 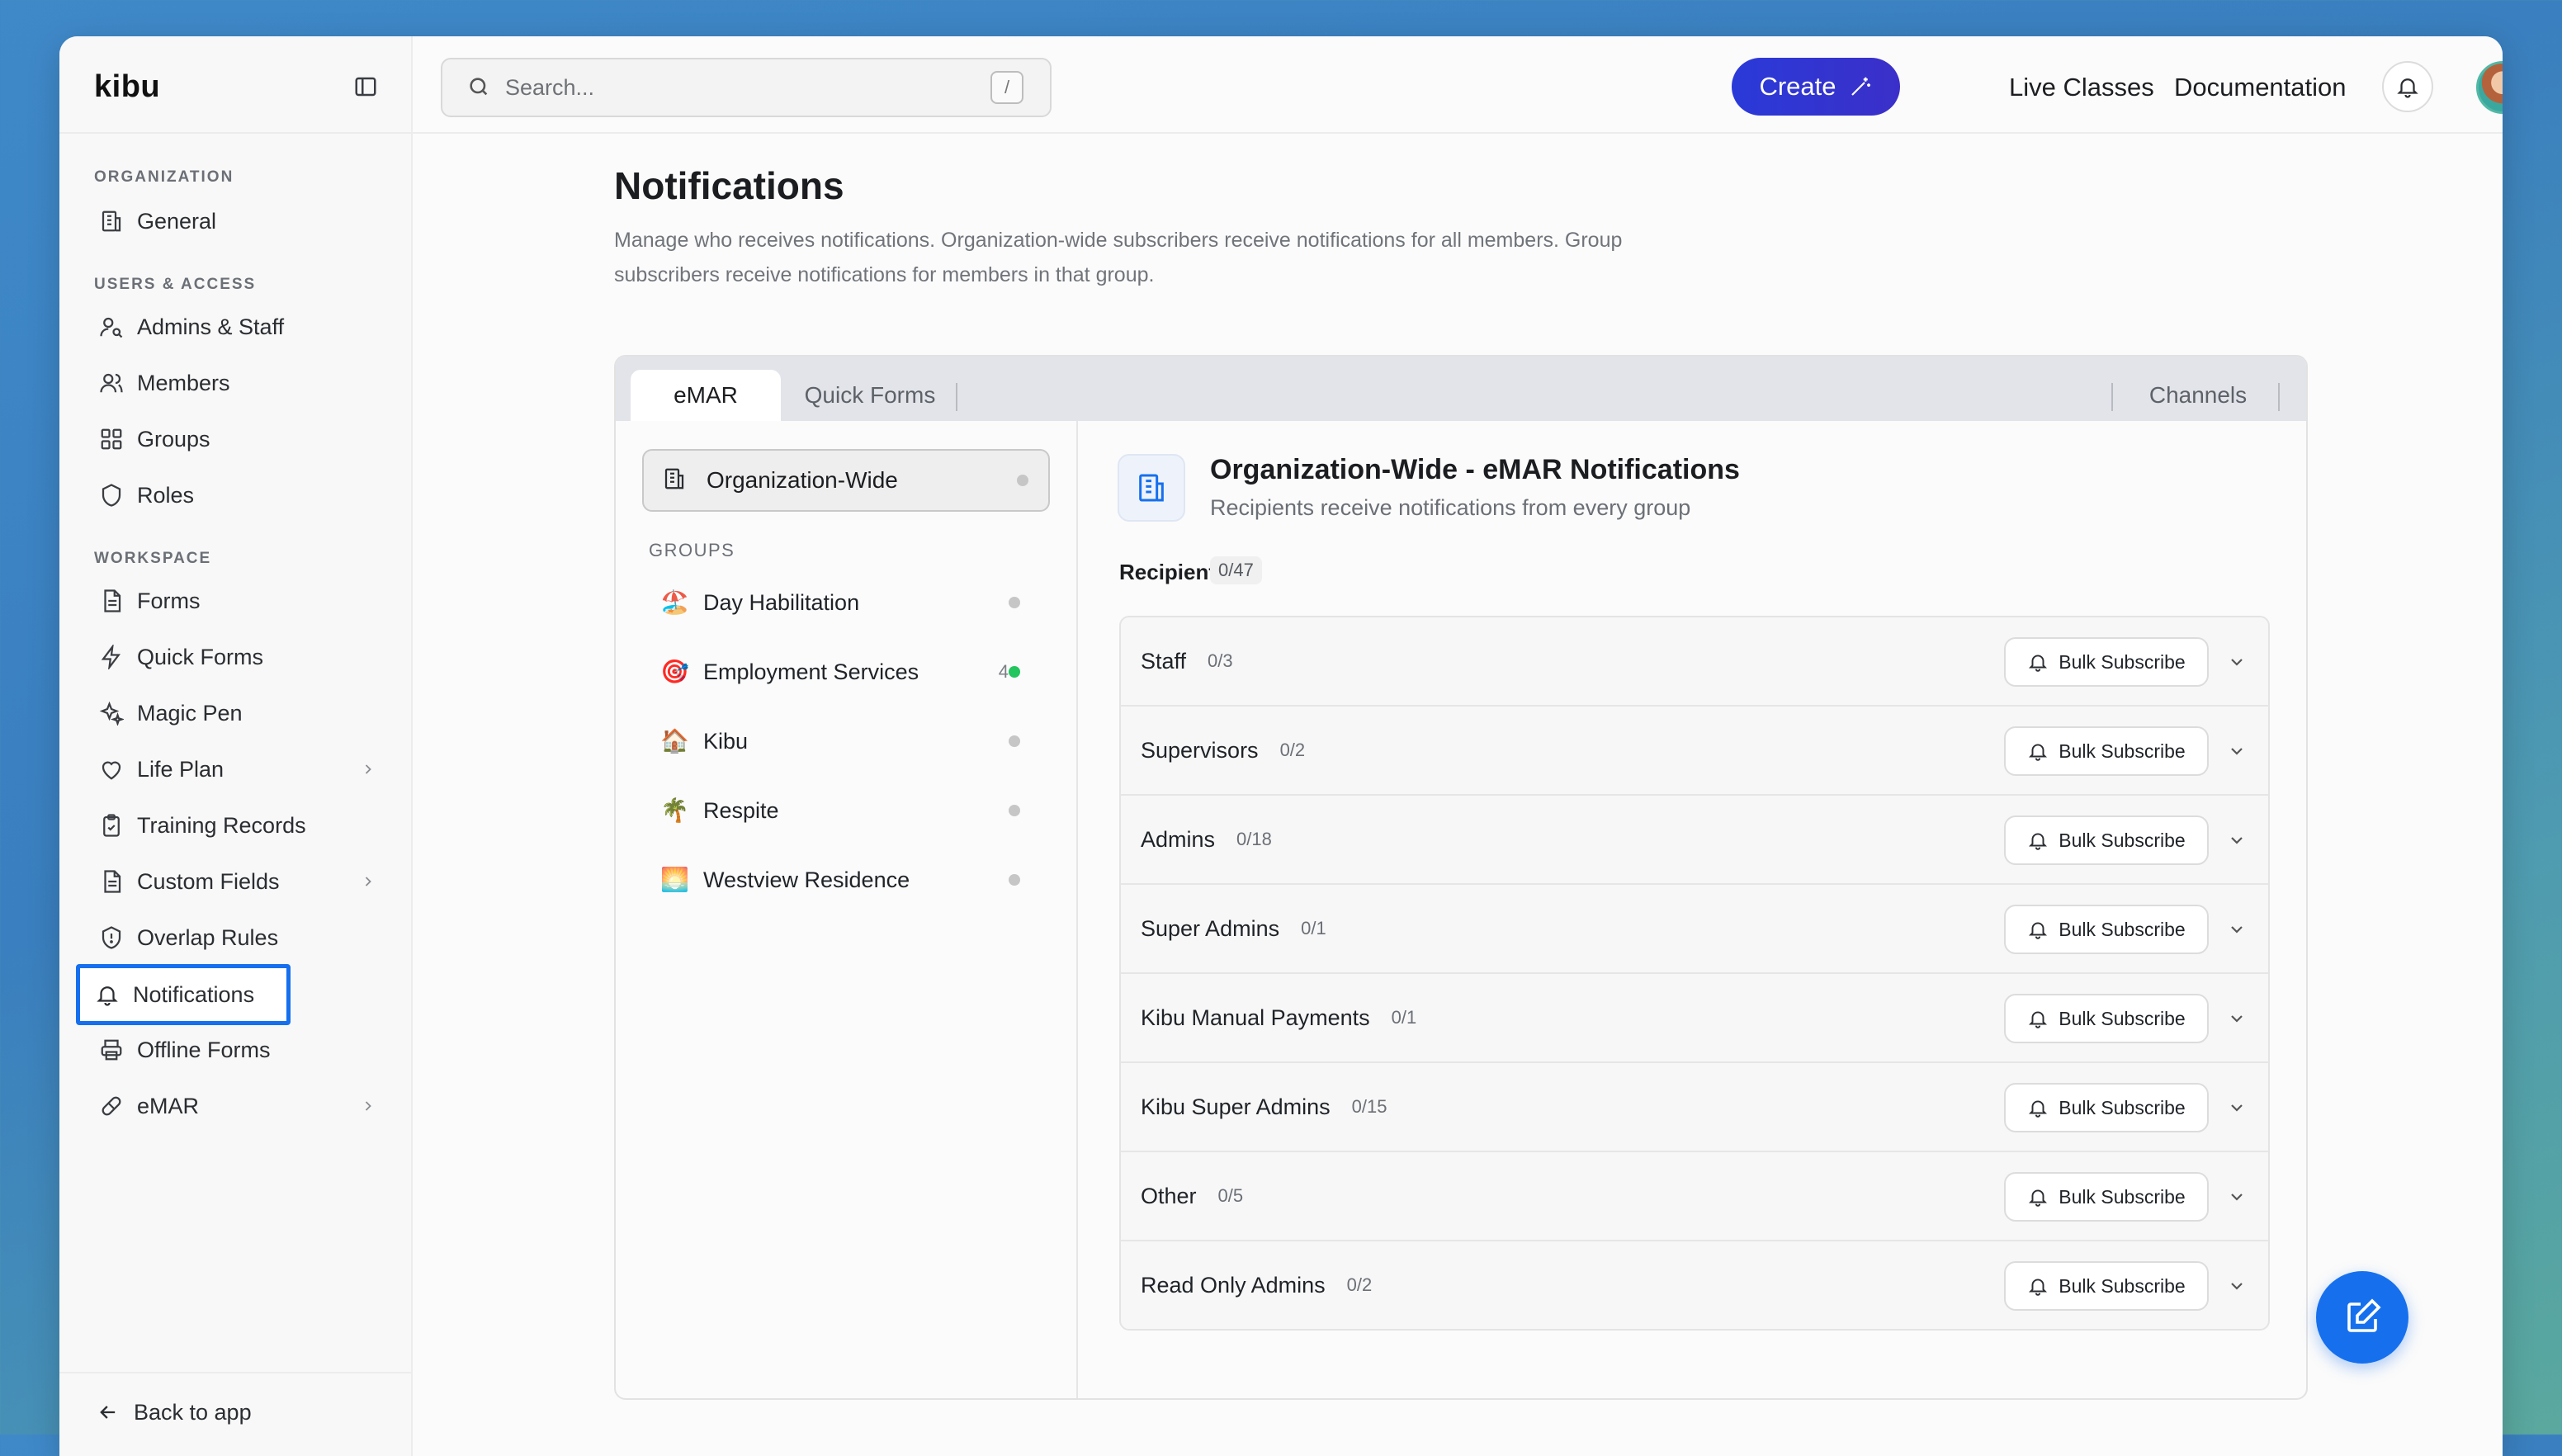 I want to click on role-name: Kibu Super Admins, so click(x=1236, y=1106).